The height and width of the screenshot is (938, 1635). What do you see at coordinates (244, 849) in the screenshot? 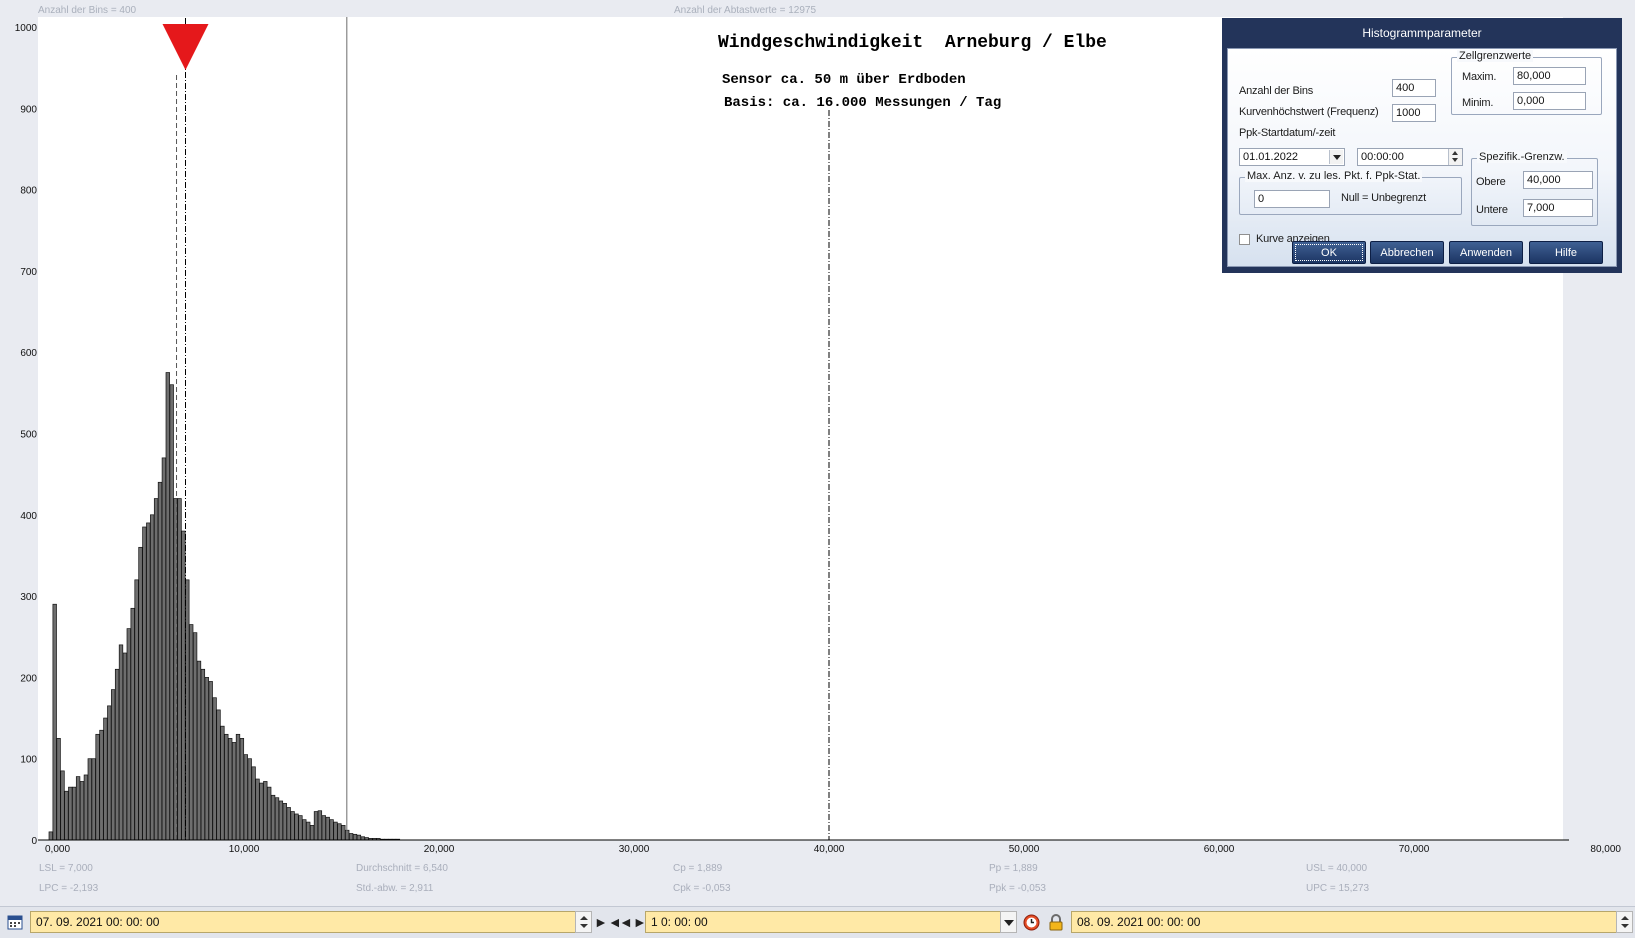
I see `x-tick-label: 10,000` at bounding box center [244, 849].